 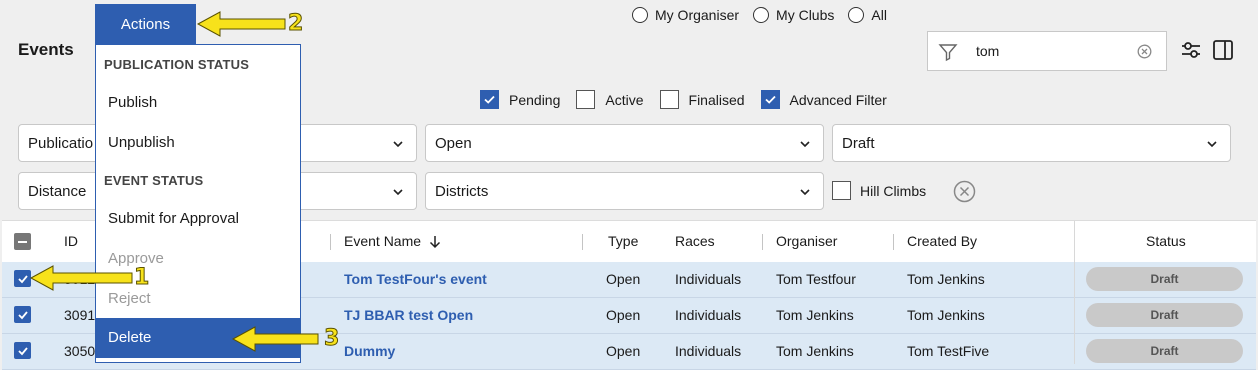 I want to click on annotation-step-3: 3, so click(x=331, y=339).